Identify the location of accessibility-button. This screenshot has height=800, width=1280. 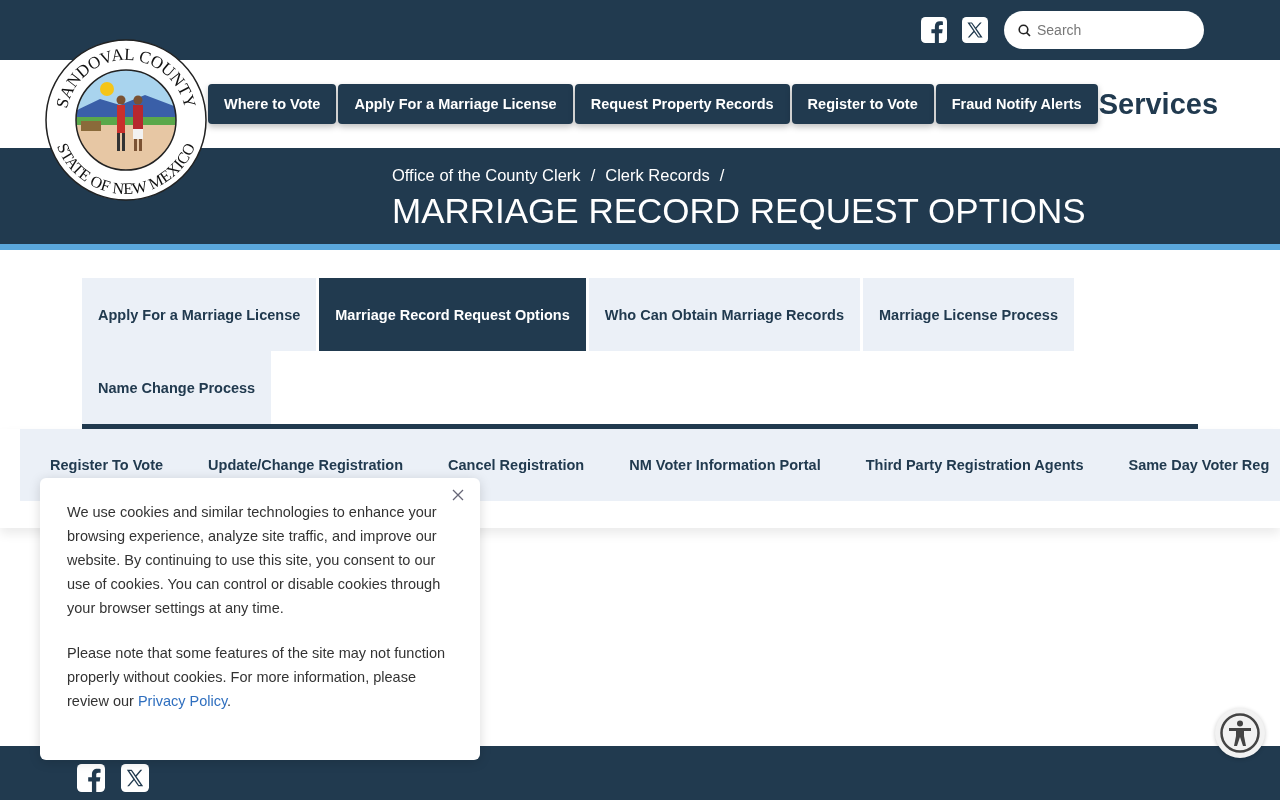
(1240, 733).